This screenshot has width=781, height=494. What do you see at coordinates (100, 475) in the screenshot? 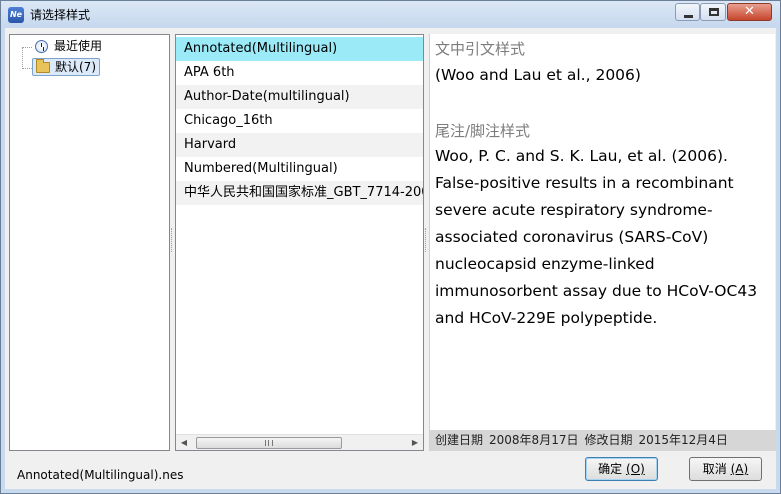
I see `selected-filename: Annotated(Multilingual).nes` at bounding box center [100, 475].